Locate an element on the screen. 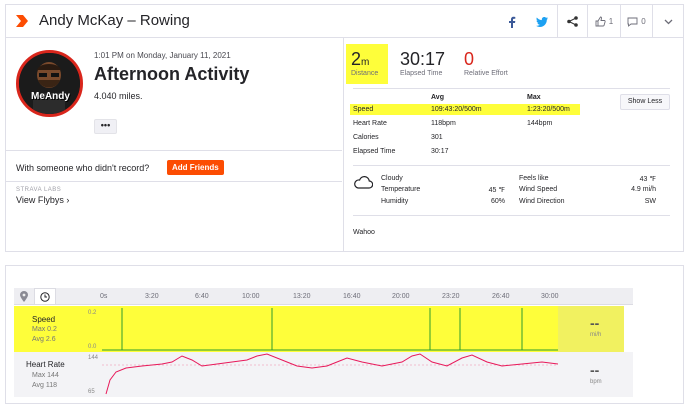 This screenshot has height=410, width=690. kudos-button: 1 is located at coordinates (603, 21).